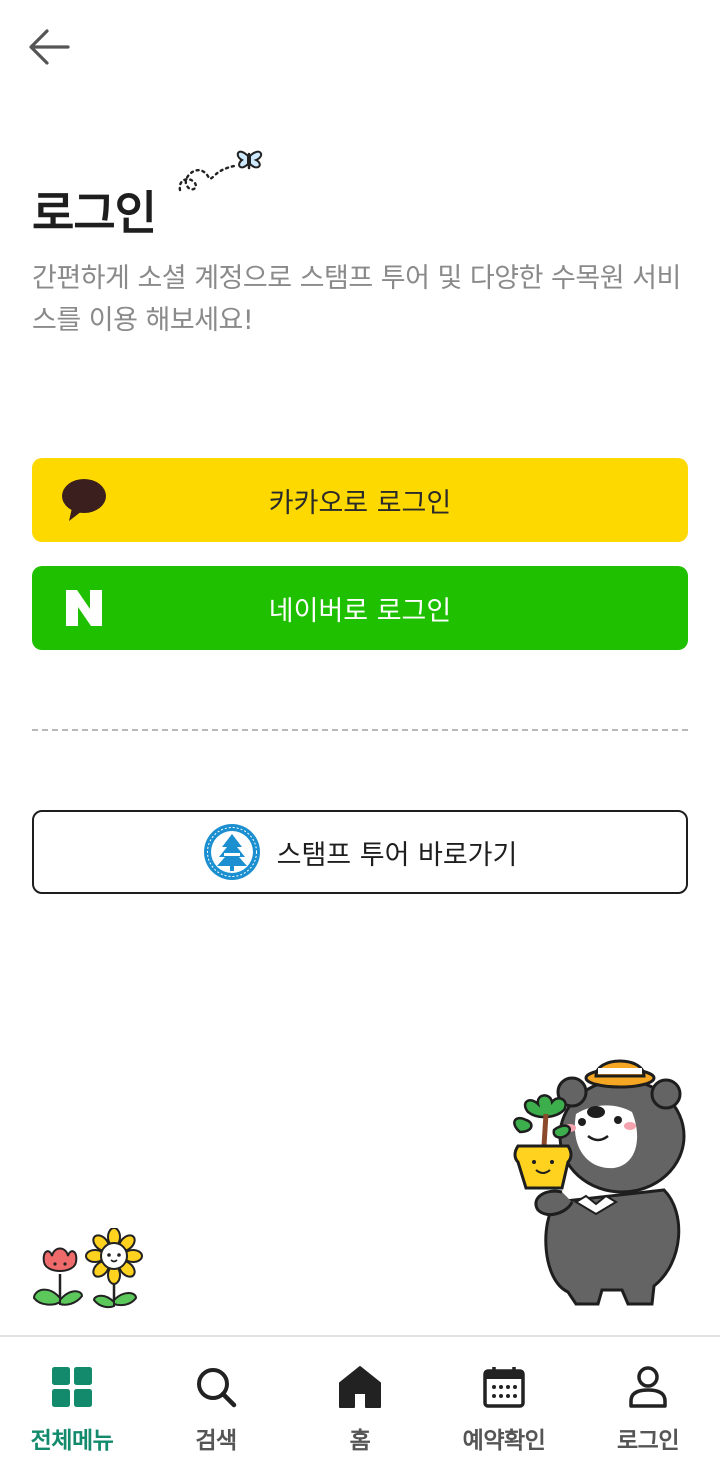  Describe the element at coordinates (216, 1441) in the screenshot. I see `nav-label-search: 검색` at that location.